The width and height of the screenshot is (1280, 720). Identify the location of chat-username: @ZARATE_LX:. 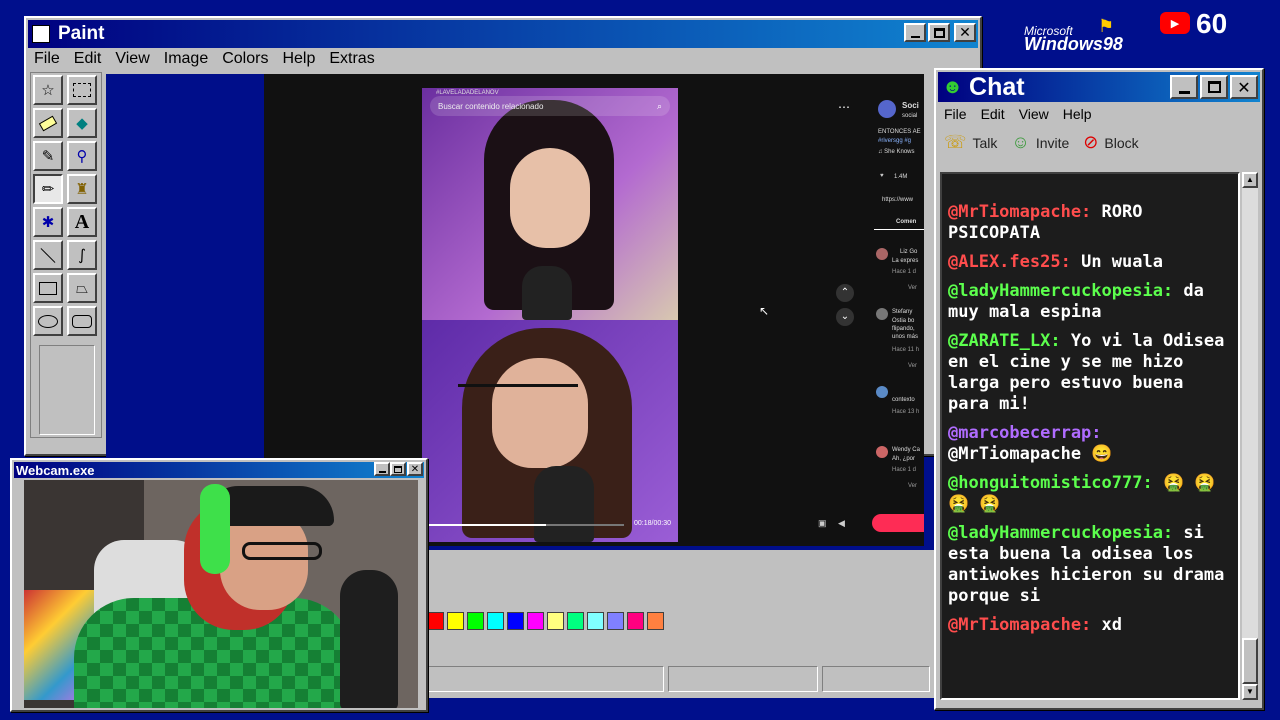
(1004, 341).